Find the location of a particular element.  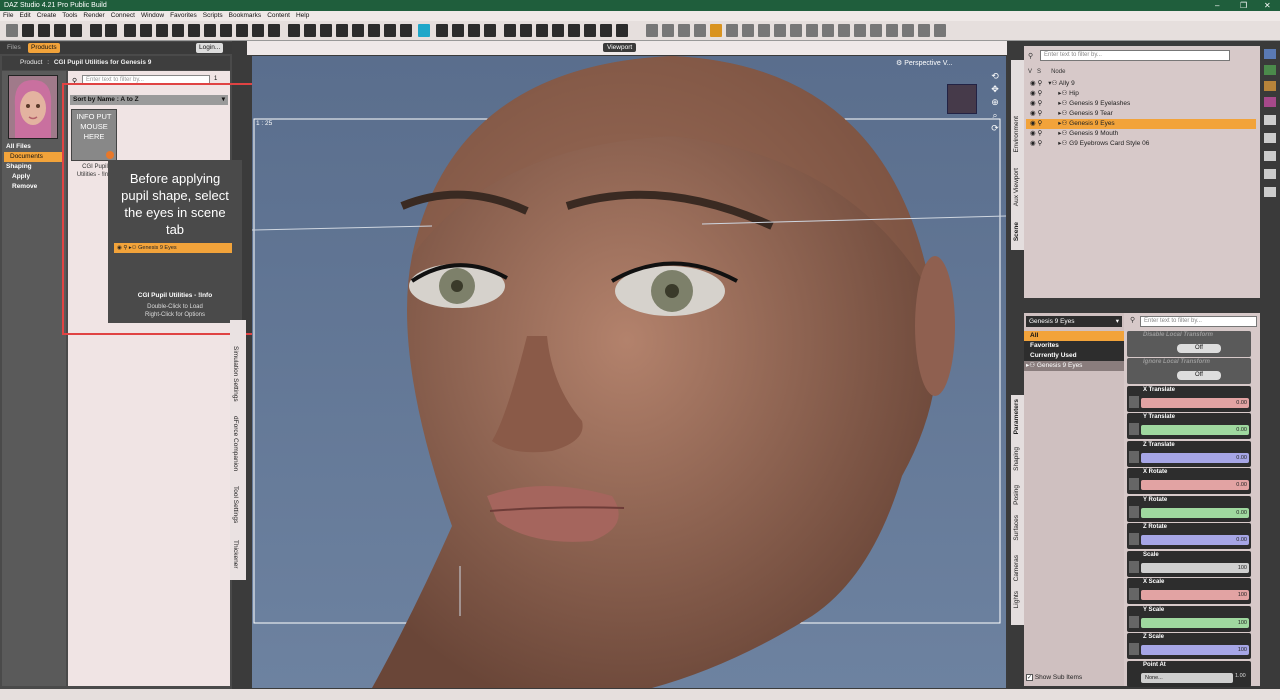

tab-posing: Posing is located at coordinates (1016, 495).